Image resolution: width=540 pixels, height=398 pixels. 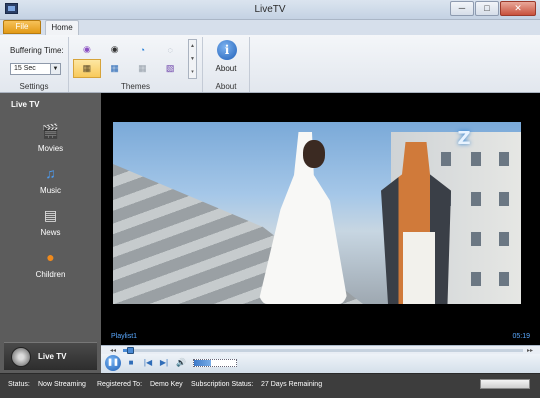 I want to click on film-reel-icon, so click(x=21, y=357).